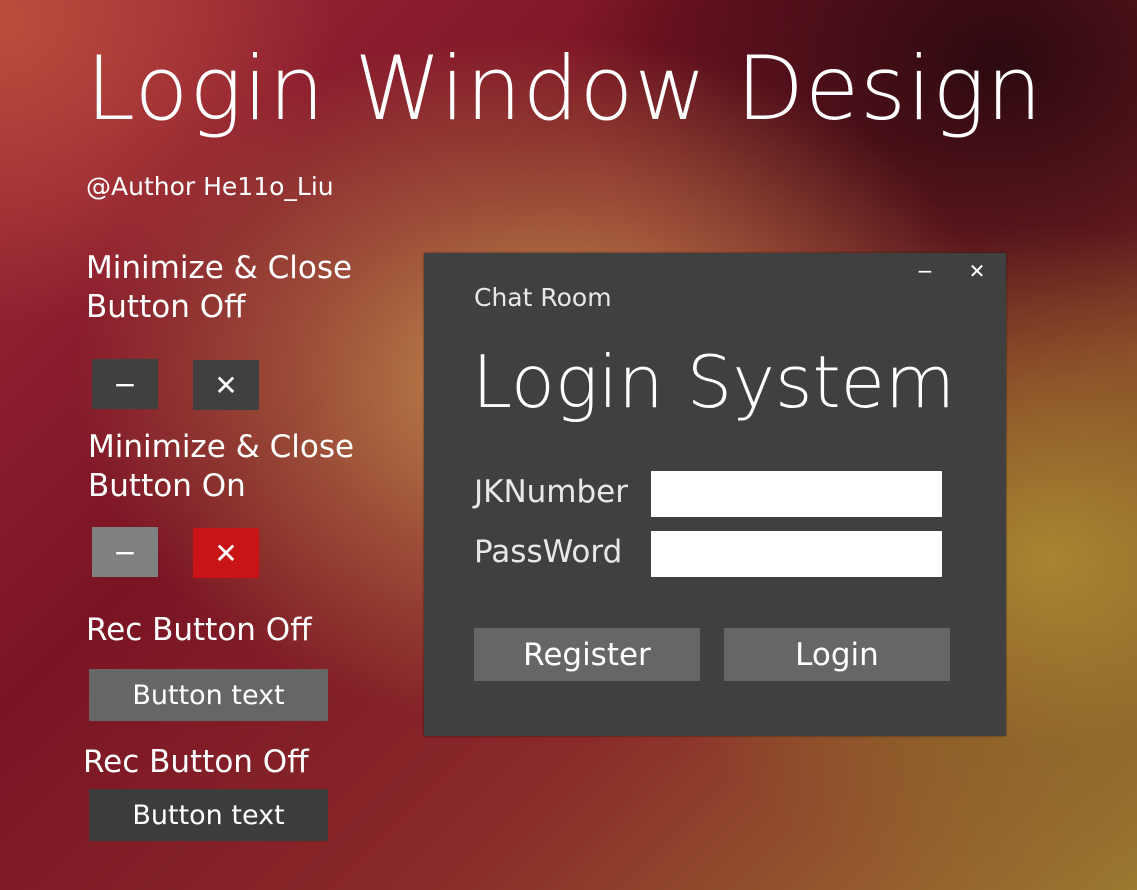  Describe the element at coordinates (587, 654) in the screenshot. I see `register-button: Register` at that location.